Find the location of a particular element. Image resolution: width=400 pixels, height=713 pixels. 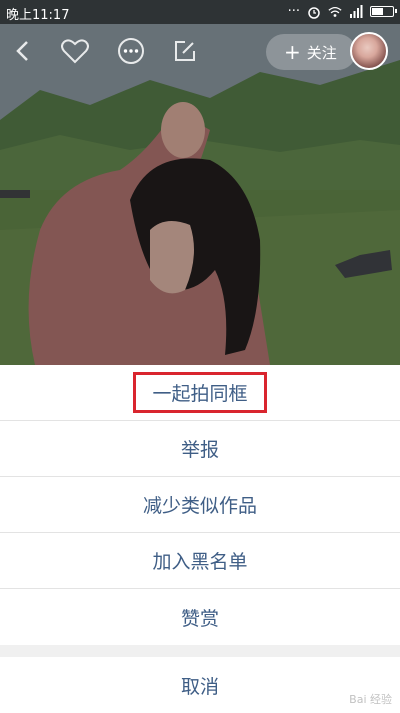

sheet-item-label: 减少类似作品 is located at coordinates (199, 506).